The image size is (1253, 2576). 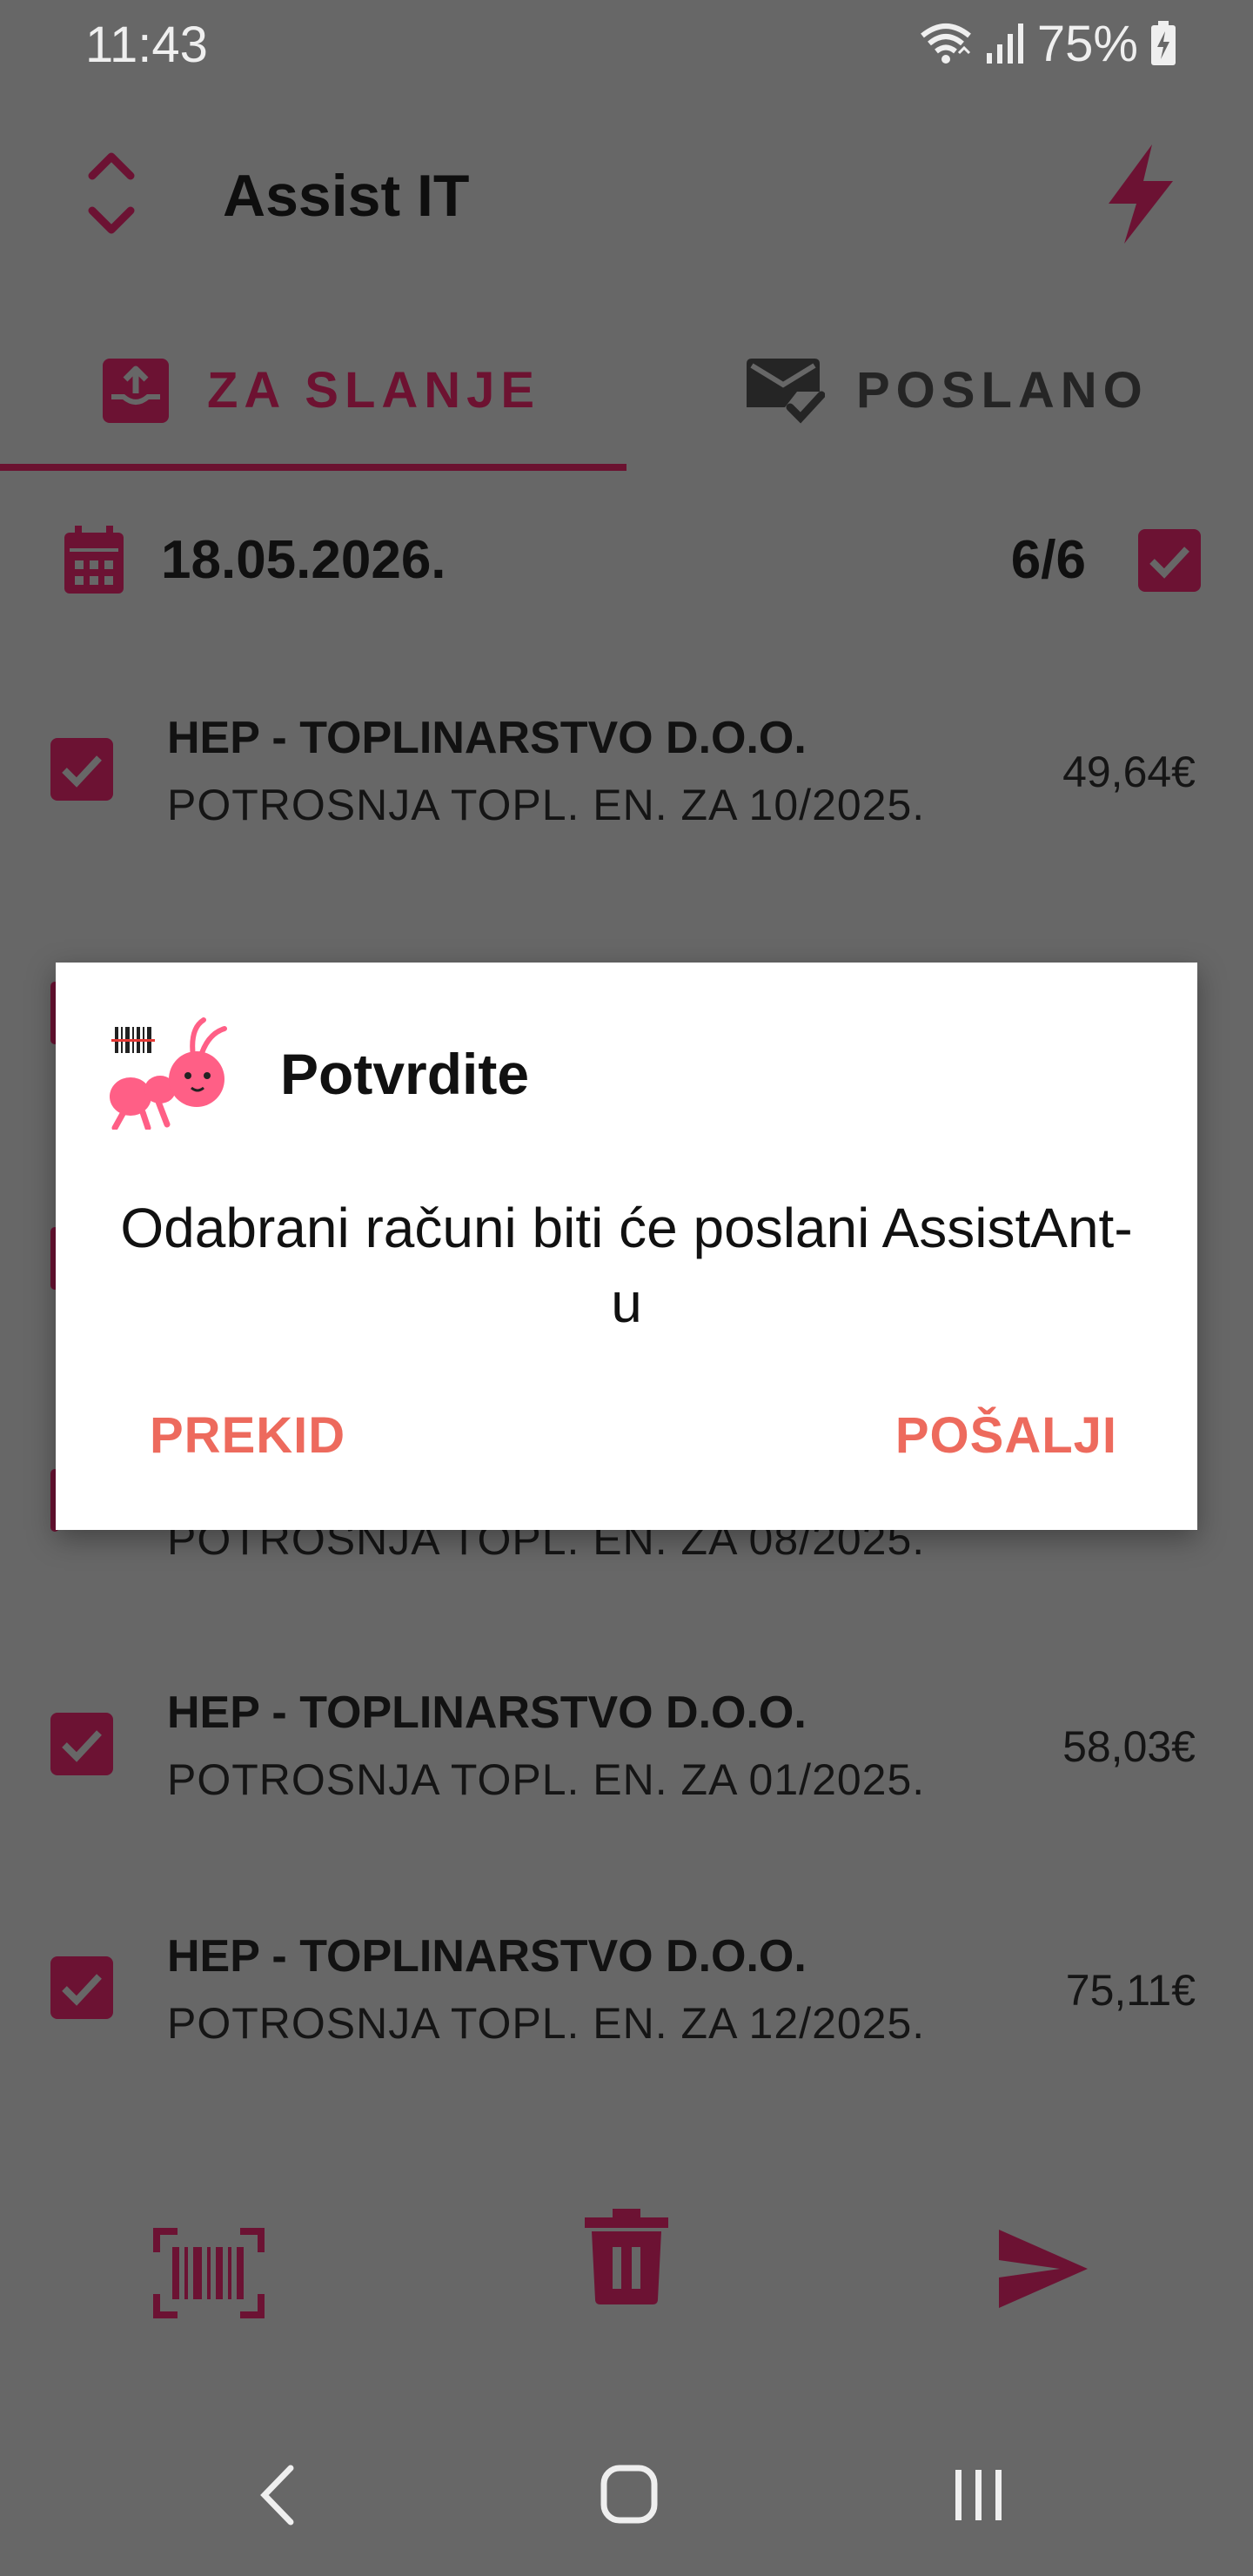 What do you see at coordinates (168, 1073) in the screenshot?
I see `ant-mascot-icon` at bounding box center [168, 1073].